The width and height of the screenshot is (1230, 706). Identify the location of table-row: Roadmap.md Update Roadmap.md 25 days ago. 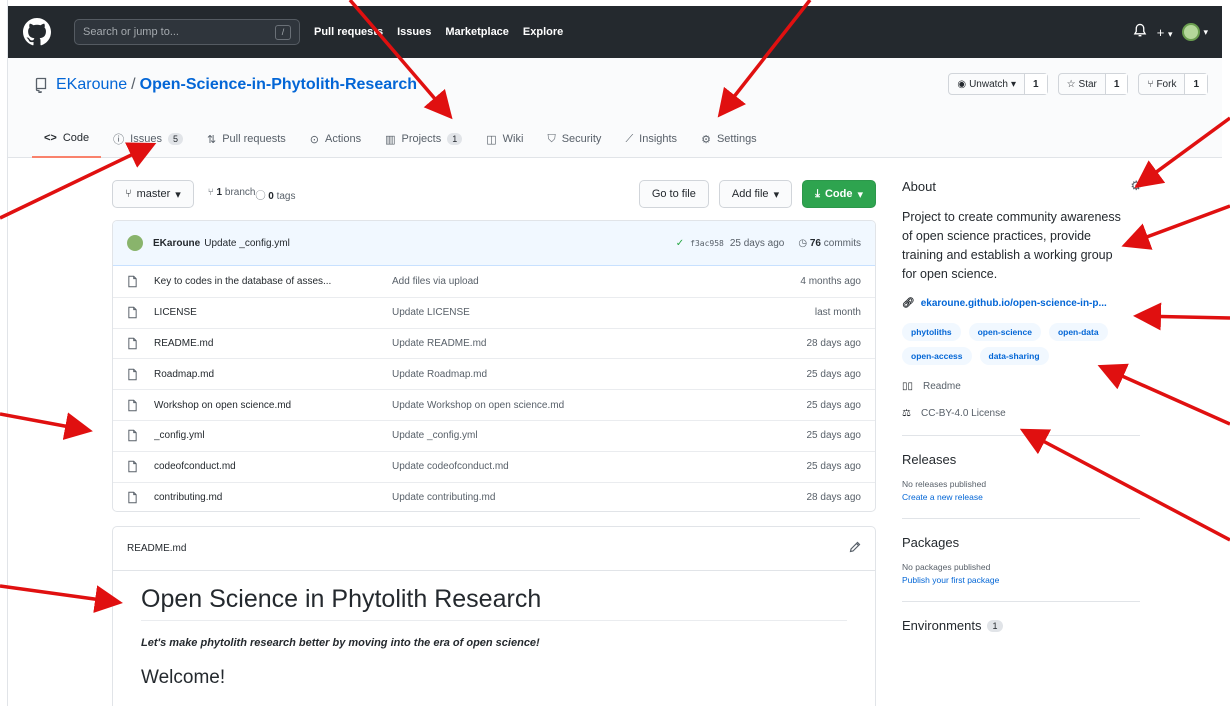
(494, 373).